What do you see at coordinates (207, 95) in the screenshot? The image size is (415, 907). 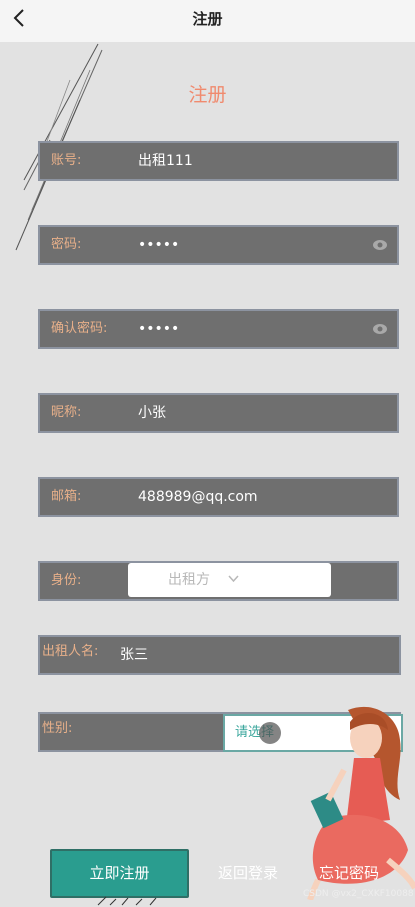 I see `page-heading: 注册` at bounding box center [207, 95].